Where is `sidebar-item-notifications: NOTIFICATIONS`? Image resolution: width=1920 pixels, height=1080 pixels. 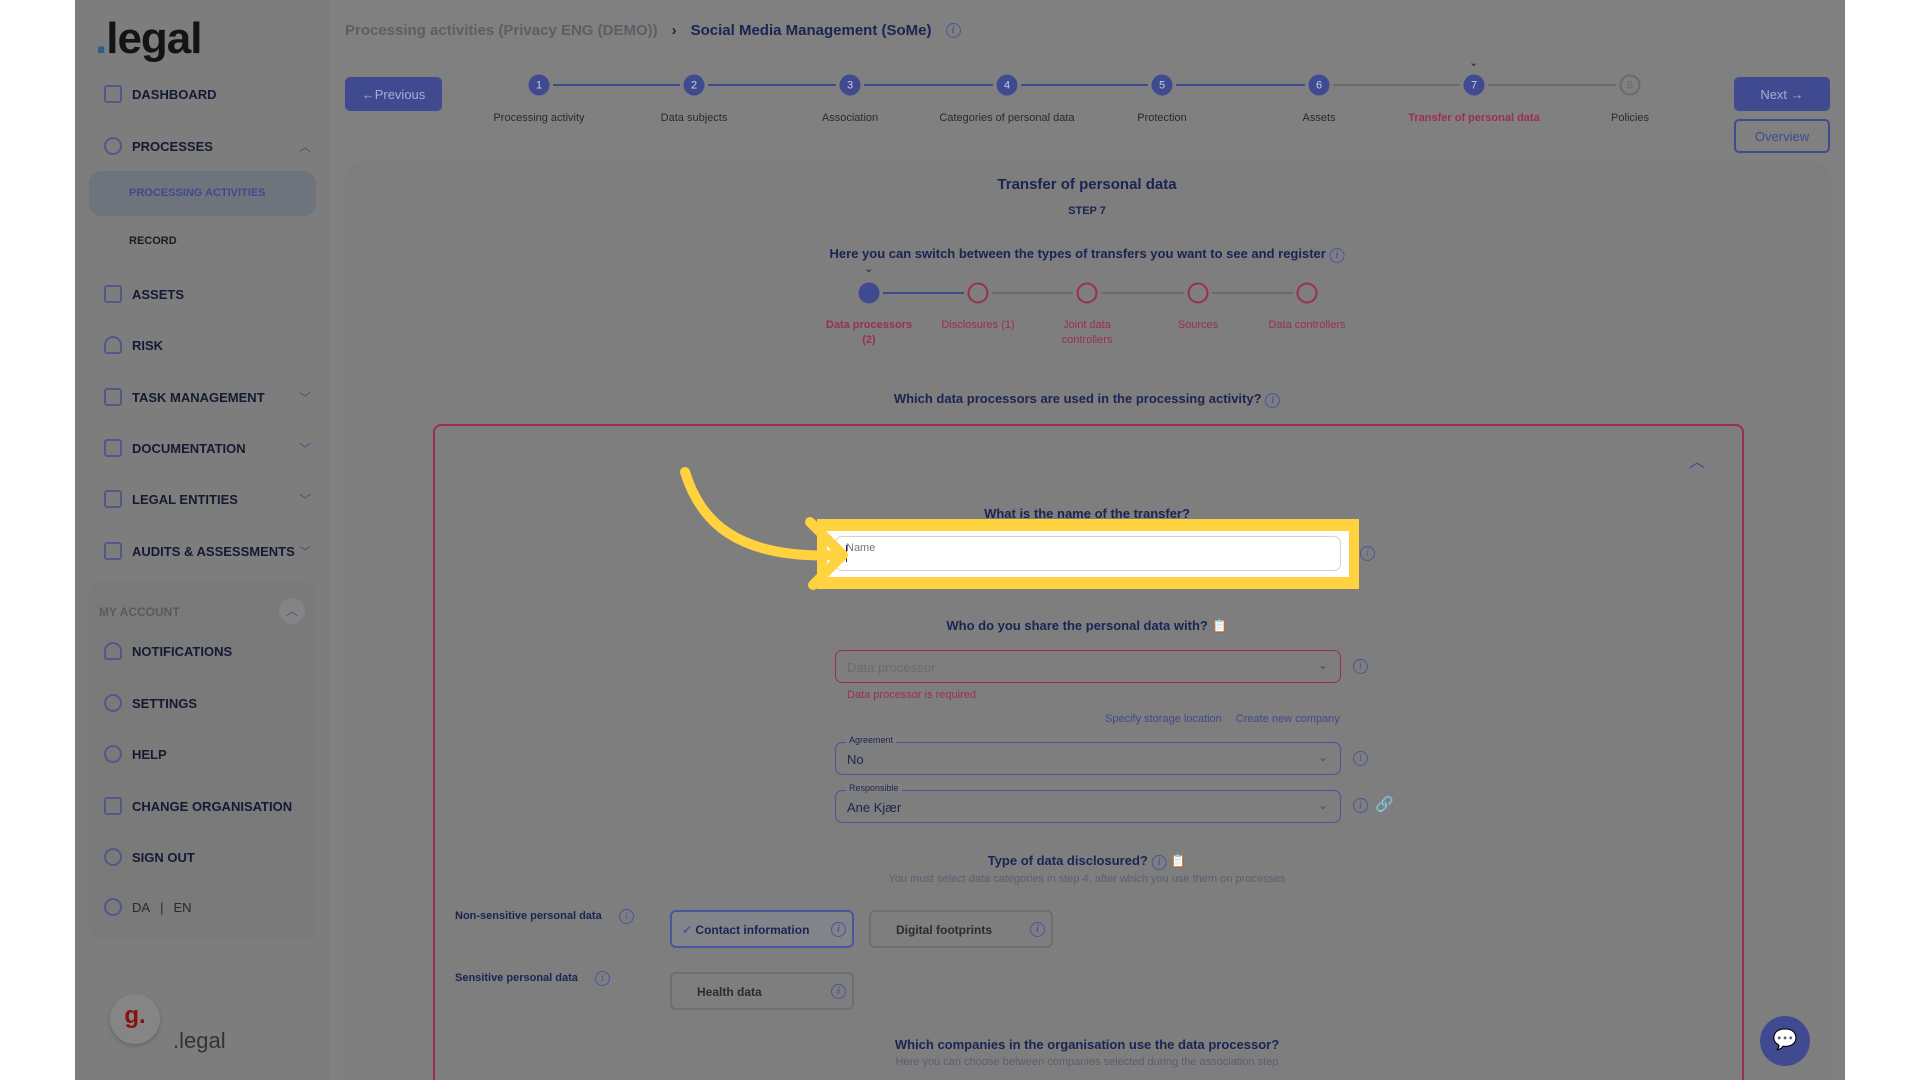
sidebar-item-notifications: NOTIFICATIONS is located at coordinates (168, 651).